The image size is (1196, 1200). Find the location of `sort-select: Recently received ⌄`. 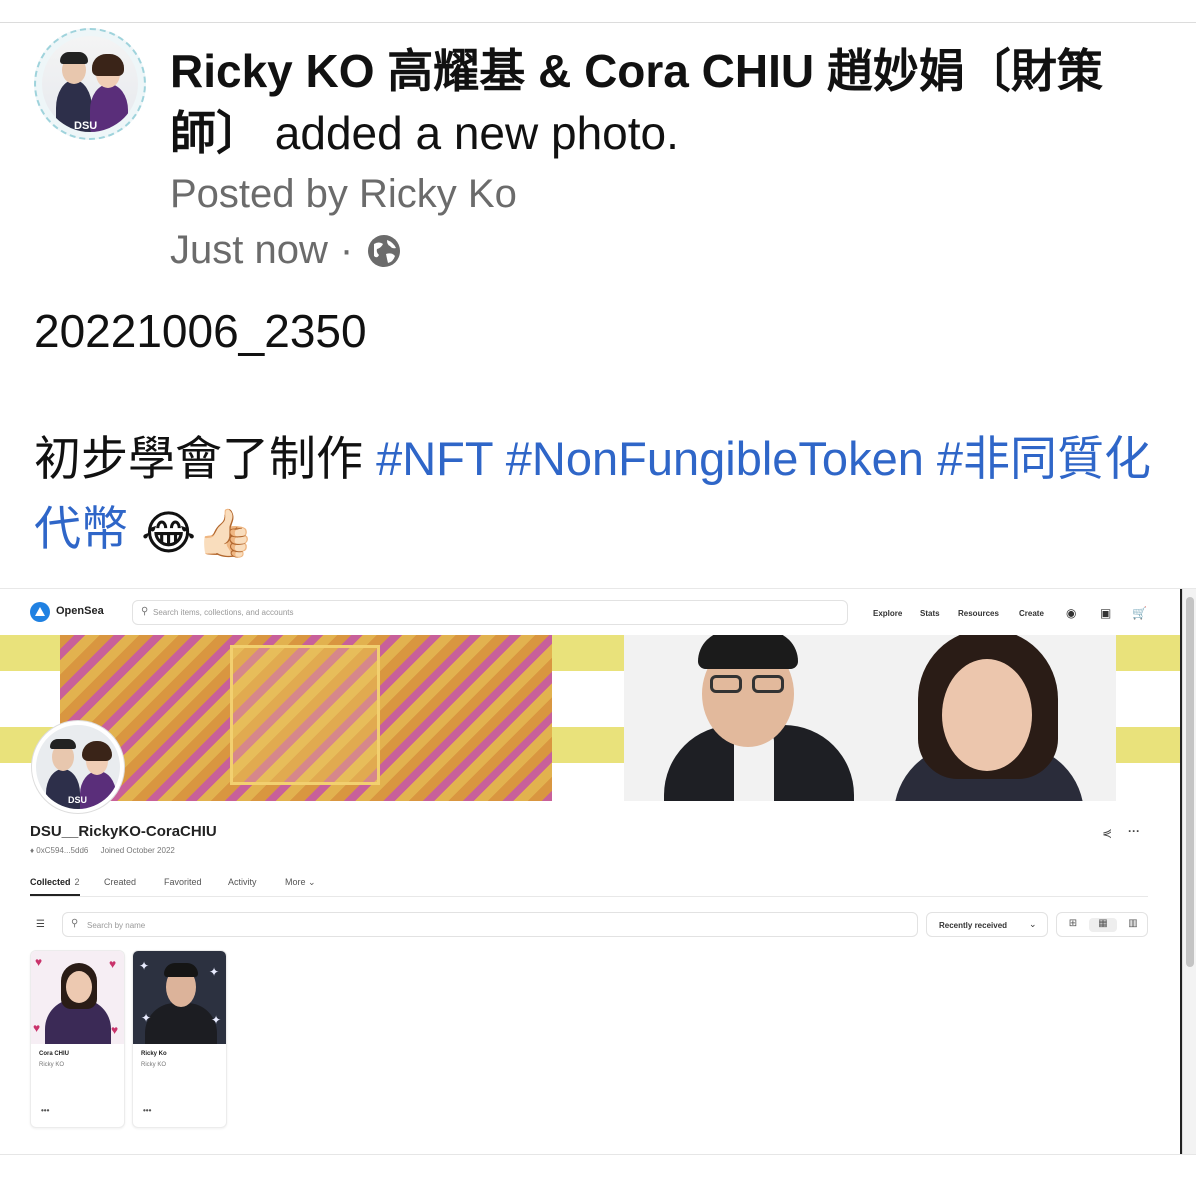

sort-select: Recently received ⌄ is located at coordinates (987, 924).